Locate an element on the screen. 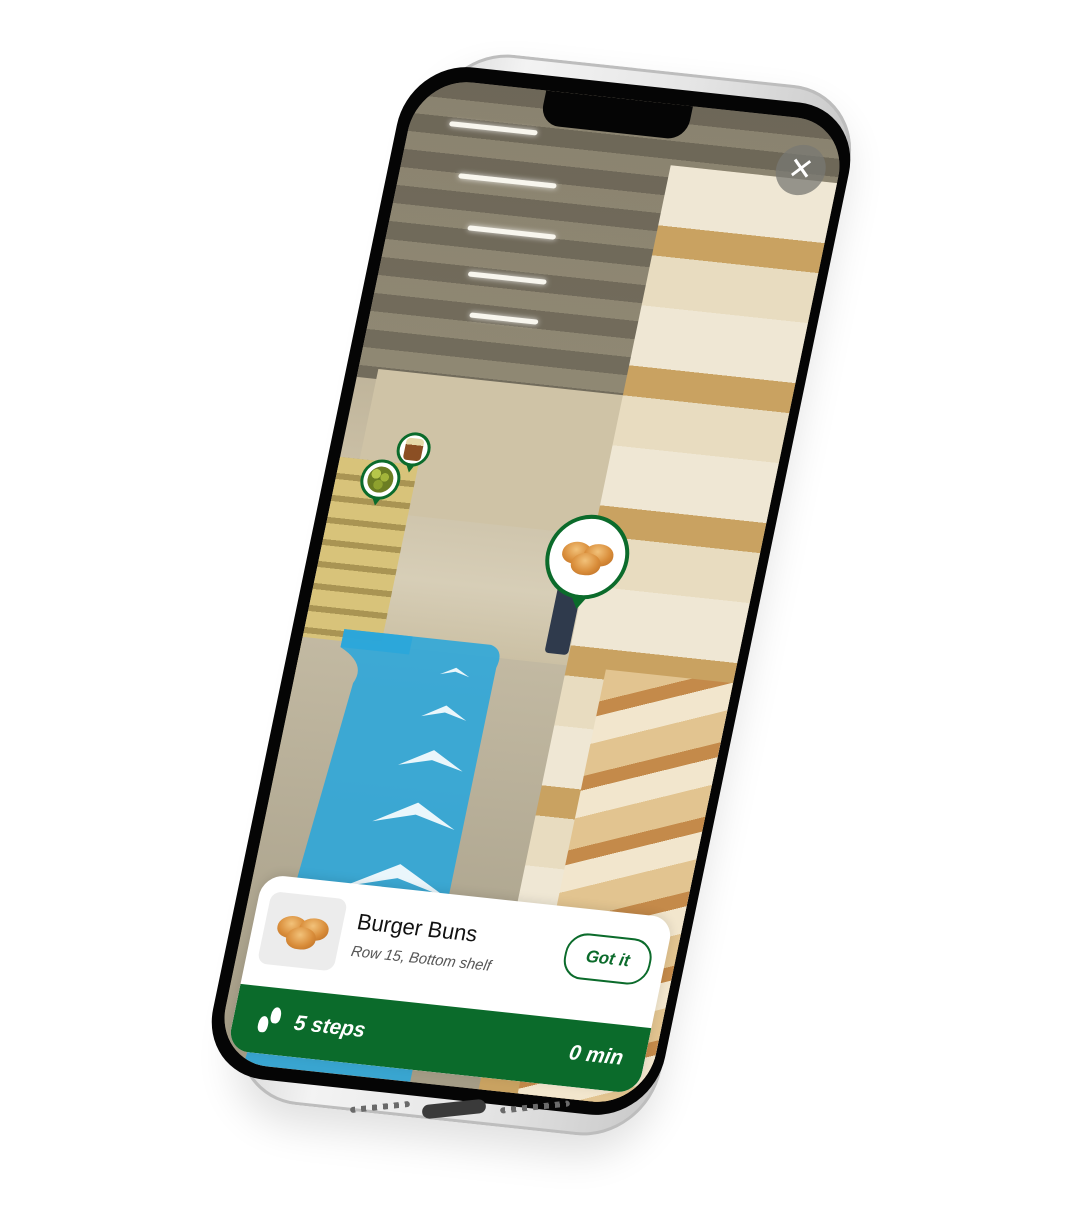 The height and width of the screenshot is (1212, 1092). product-thumbnail is located at coordinates (302, 931).